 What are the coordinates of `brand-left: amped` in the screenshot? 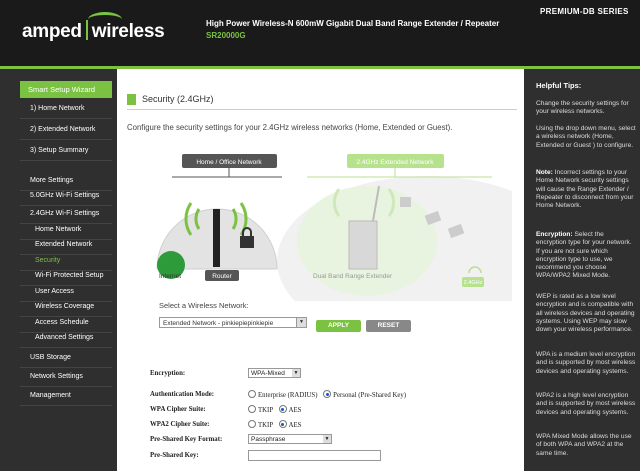 It's located at (52, 31).